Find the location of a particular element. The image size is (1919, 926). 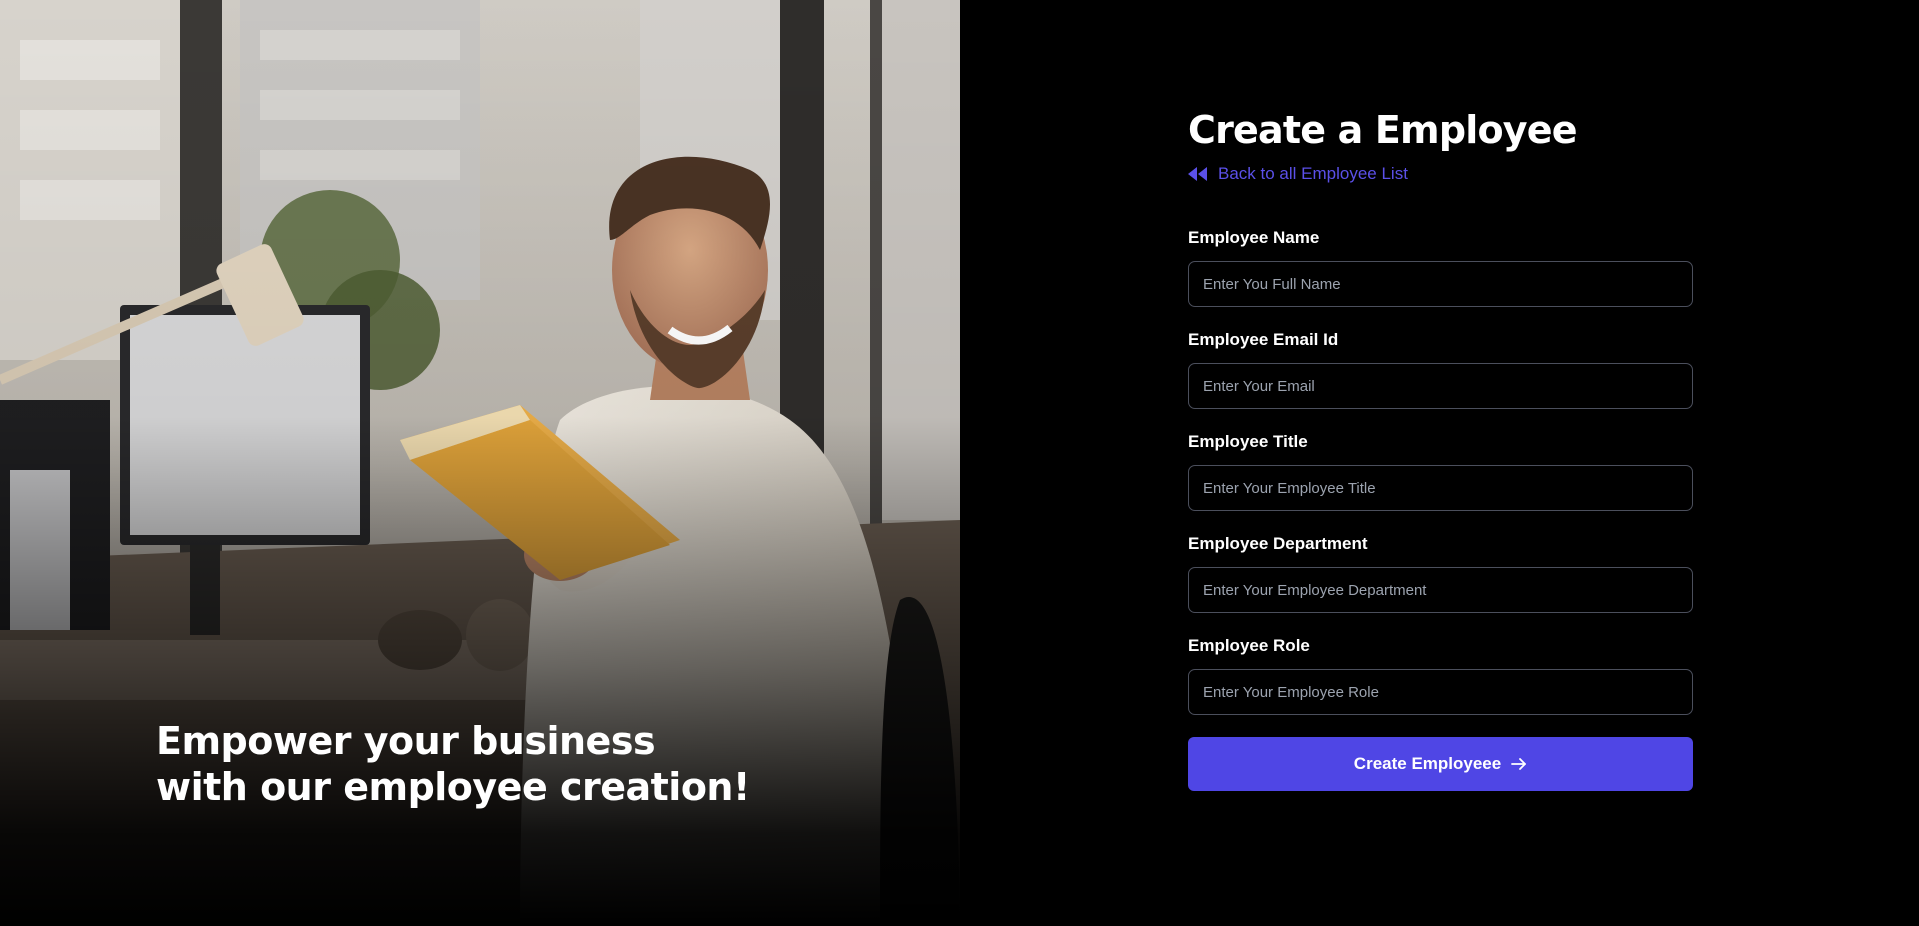

hero-tagline-line-1: Empower your business is located at coordinates (406, 741).